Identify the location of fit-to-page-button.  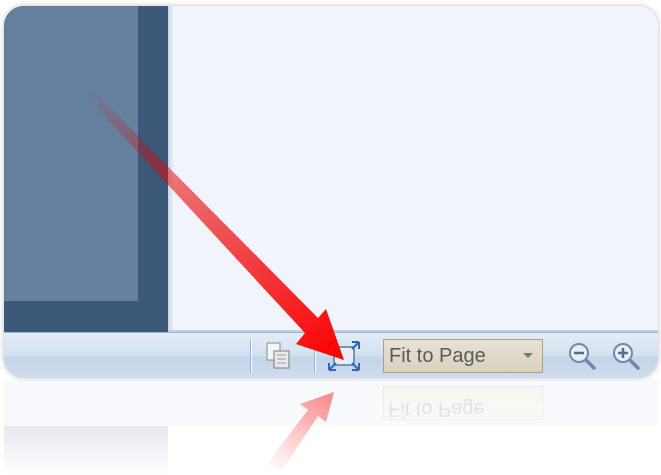
(344, 356).